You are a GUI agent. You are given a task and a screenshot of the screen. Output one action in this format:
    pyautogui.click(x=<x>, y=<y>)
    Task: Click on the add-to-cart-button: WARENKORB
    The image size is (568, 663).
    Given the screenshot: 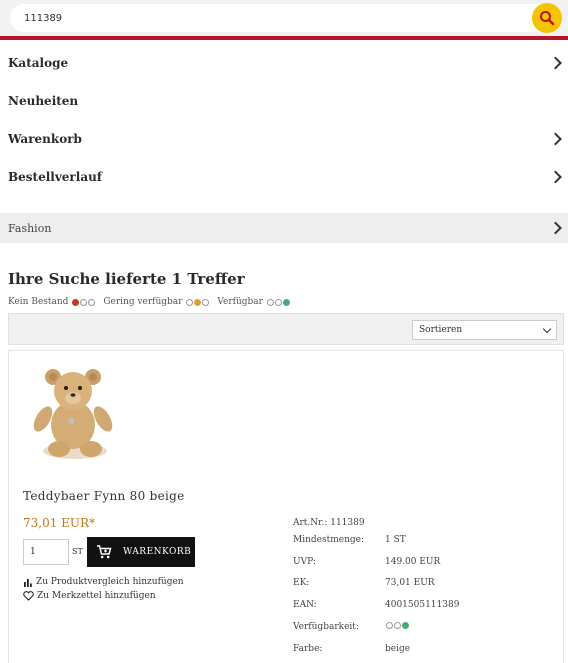 What is the action you would take?
    pyautogui.click(x=141, y=552)
    